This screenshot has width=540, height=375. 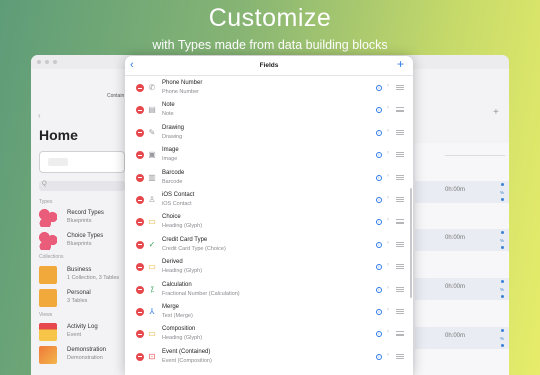 What do you see at coordinates (84, 218) in the screenshot?
I see `list-item: Record Types Blueprints` at bounding box center [84, 218].